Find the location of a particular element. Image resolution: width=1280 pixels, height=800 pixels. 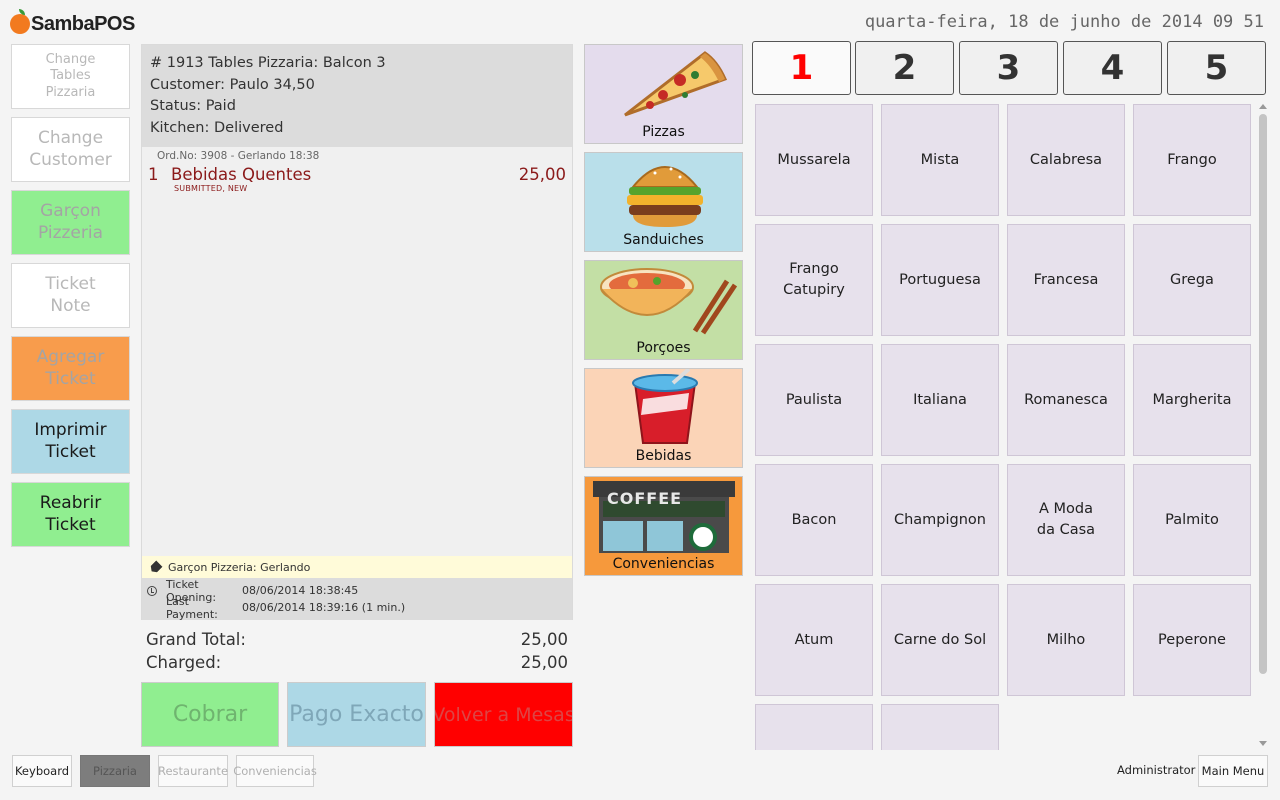

soda-cup-icon is located at coordinates (665, 406).